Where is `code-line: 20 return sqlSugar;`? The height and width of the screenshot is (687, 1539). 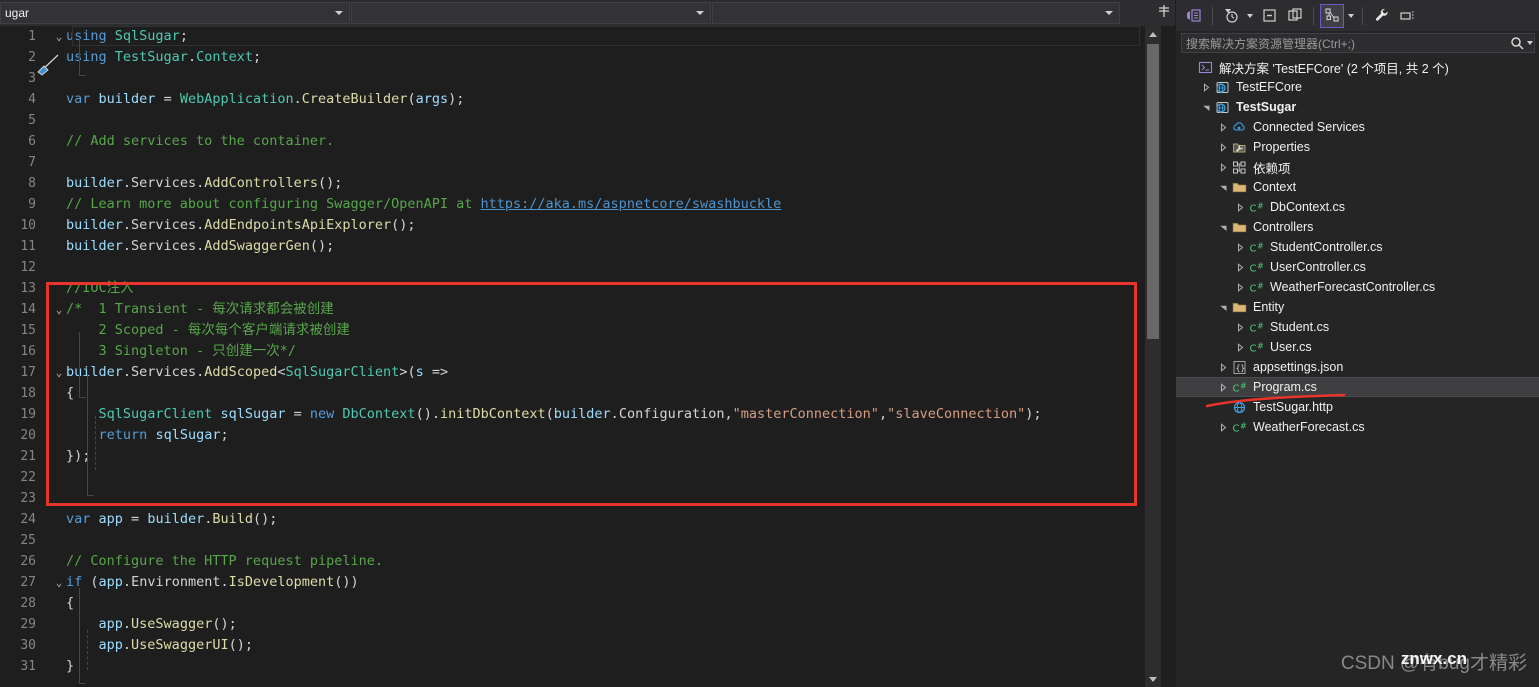
code-line: 20 return sqlSugar; is located at coordinates (572, 435).